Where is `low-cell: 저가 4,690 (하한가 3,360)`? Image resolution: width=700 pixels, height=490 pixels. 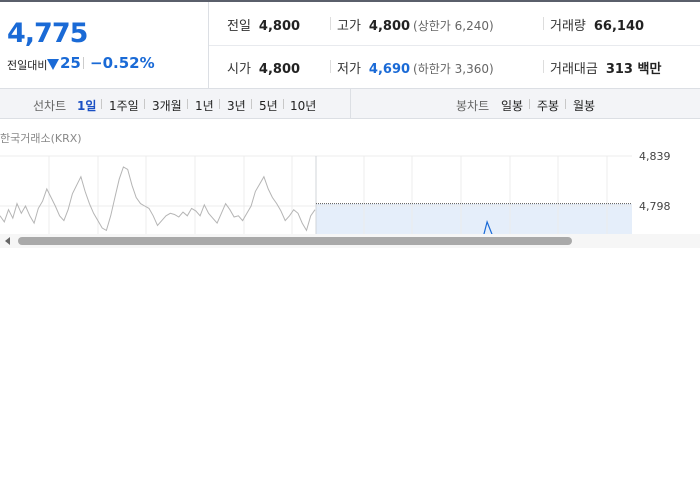
low-cell: 저가 4,690 (하한가 3,360) is located at coordinates (415, 67).